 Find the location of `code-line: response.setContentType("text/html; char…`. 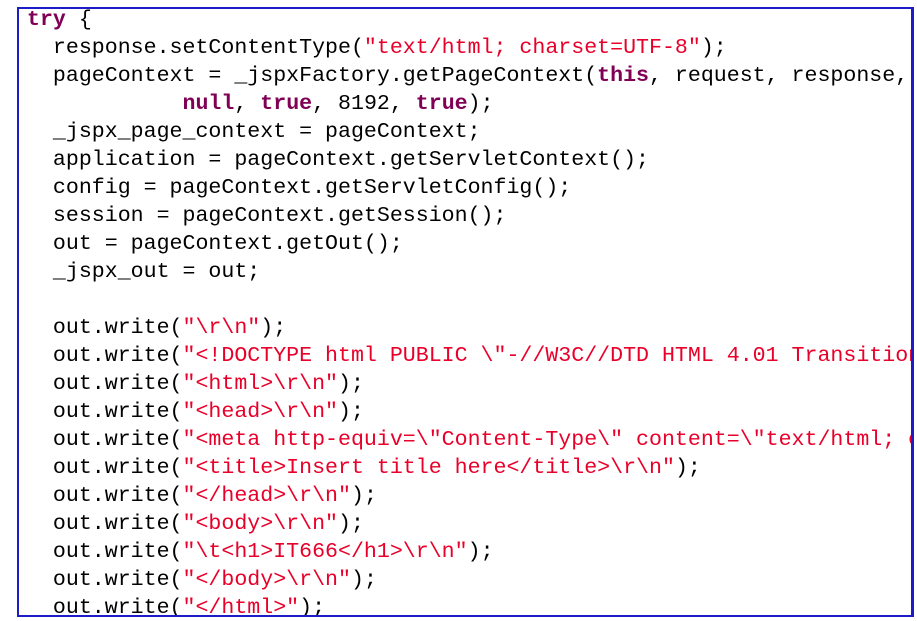

code-line: response.setContentType("text/html; char… is located at coordinates (469, 48).